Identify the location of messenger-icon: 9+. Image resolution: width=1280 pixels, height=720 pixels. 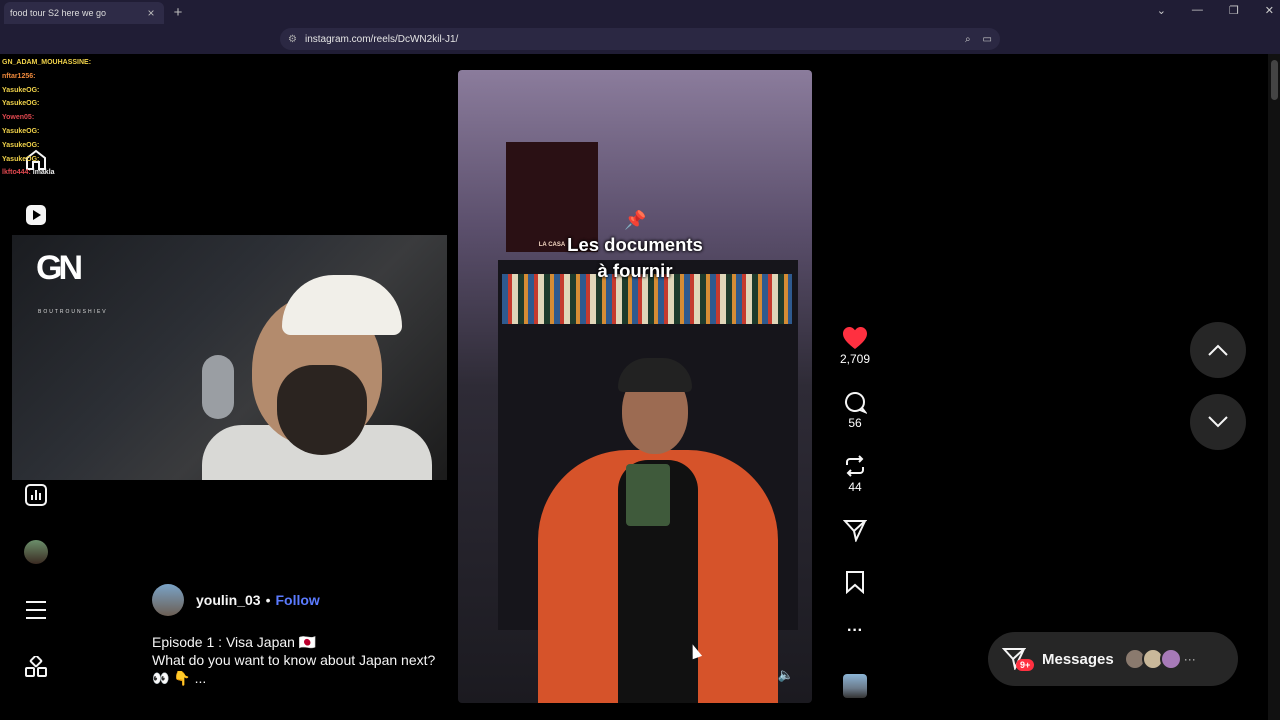
(1018, 659).